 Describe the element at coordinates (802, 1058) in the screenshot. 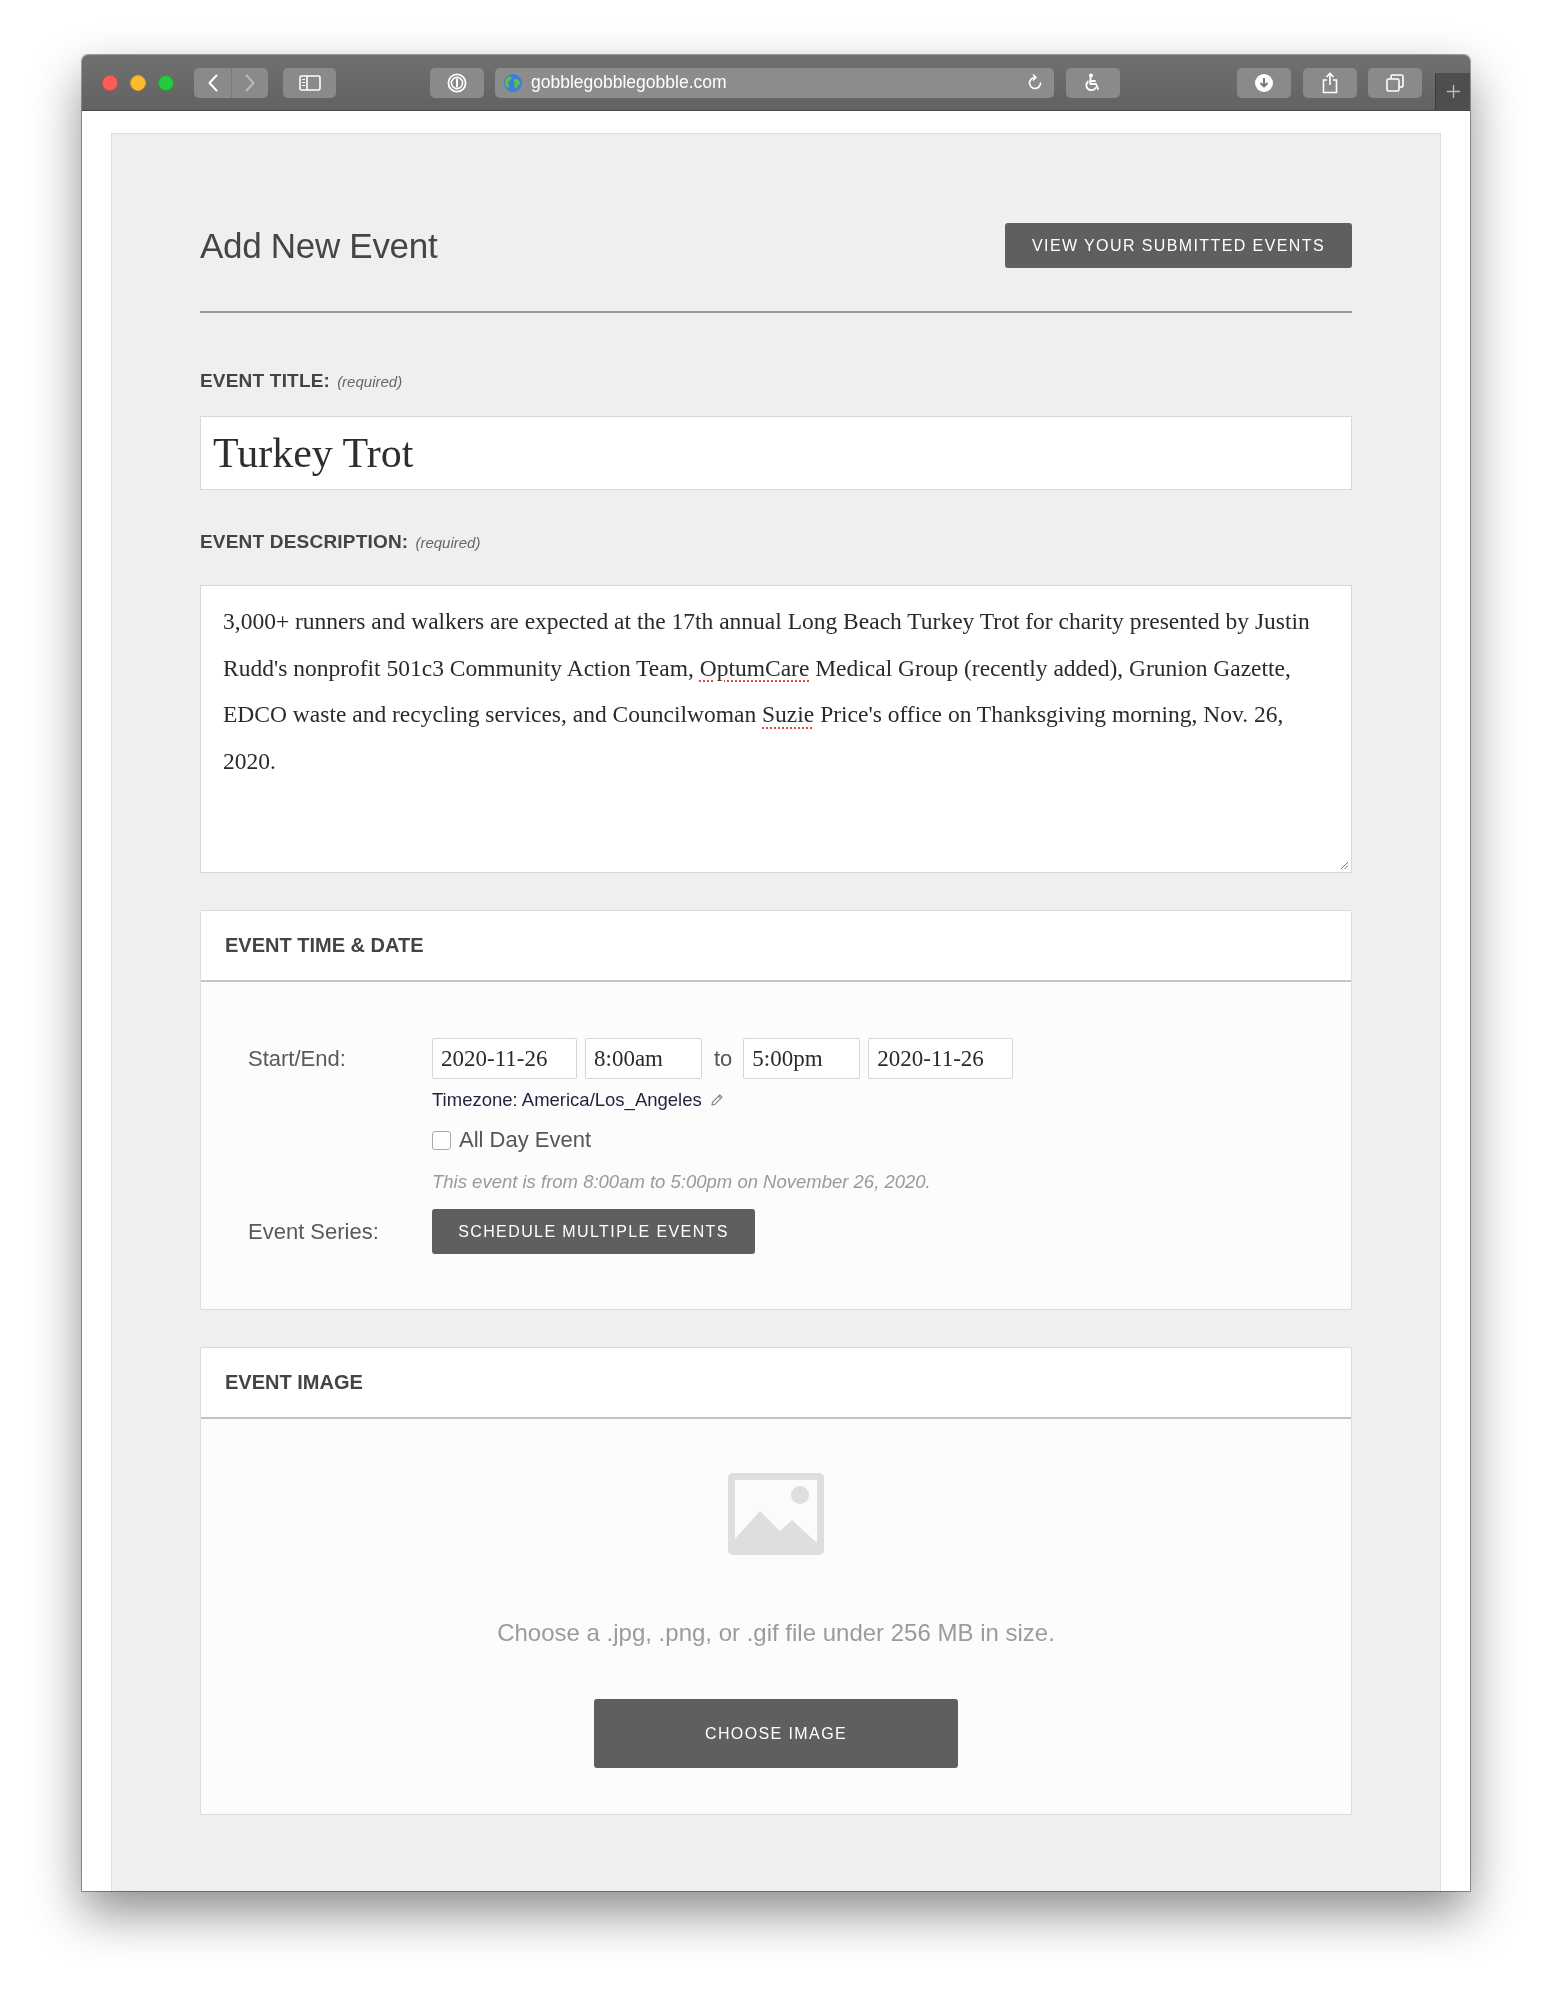

I see `end-time-field: 5:00pm` at that location.